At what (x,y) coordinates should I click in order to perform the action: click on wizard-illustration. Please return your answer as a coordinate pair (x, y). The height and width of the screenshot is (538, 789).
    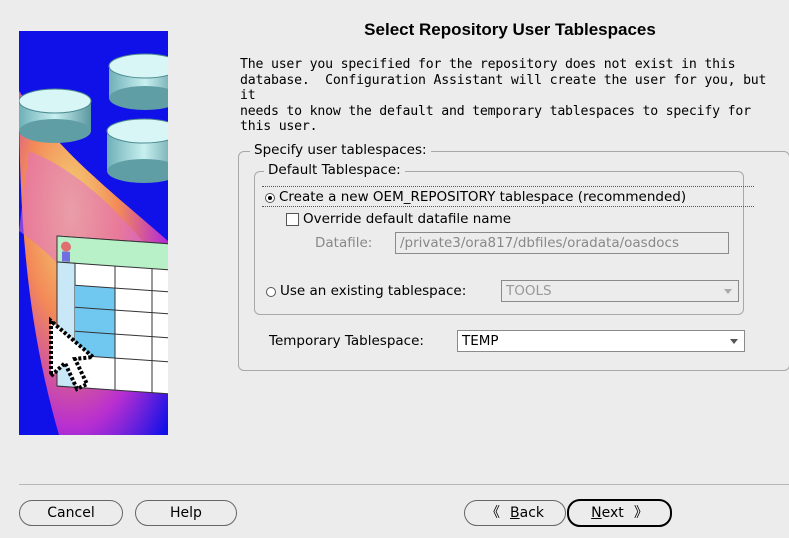
    Looking at the image, I should click on (93, 233).